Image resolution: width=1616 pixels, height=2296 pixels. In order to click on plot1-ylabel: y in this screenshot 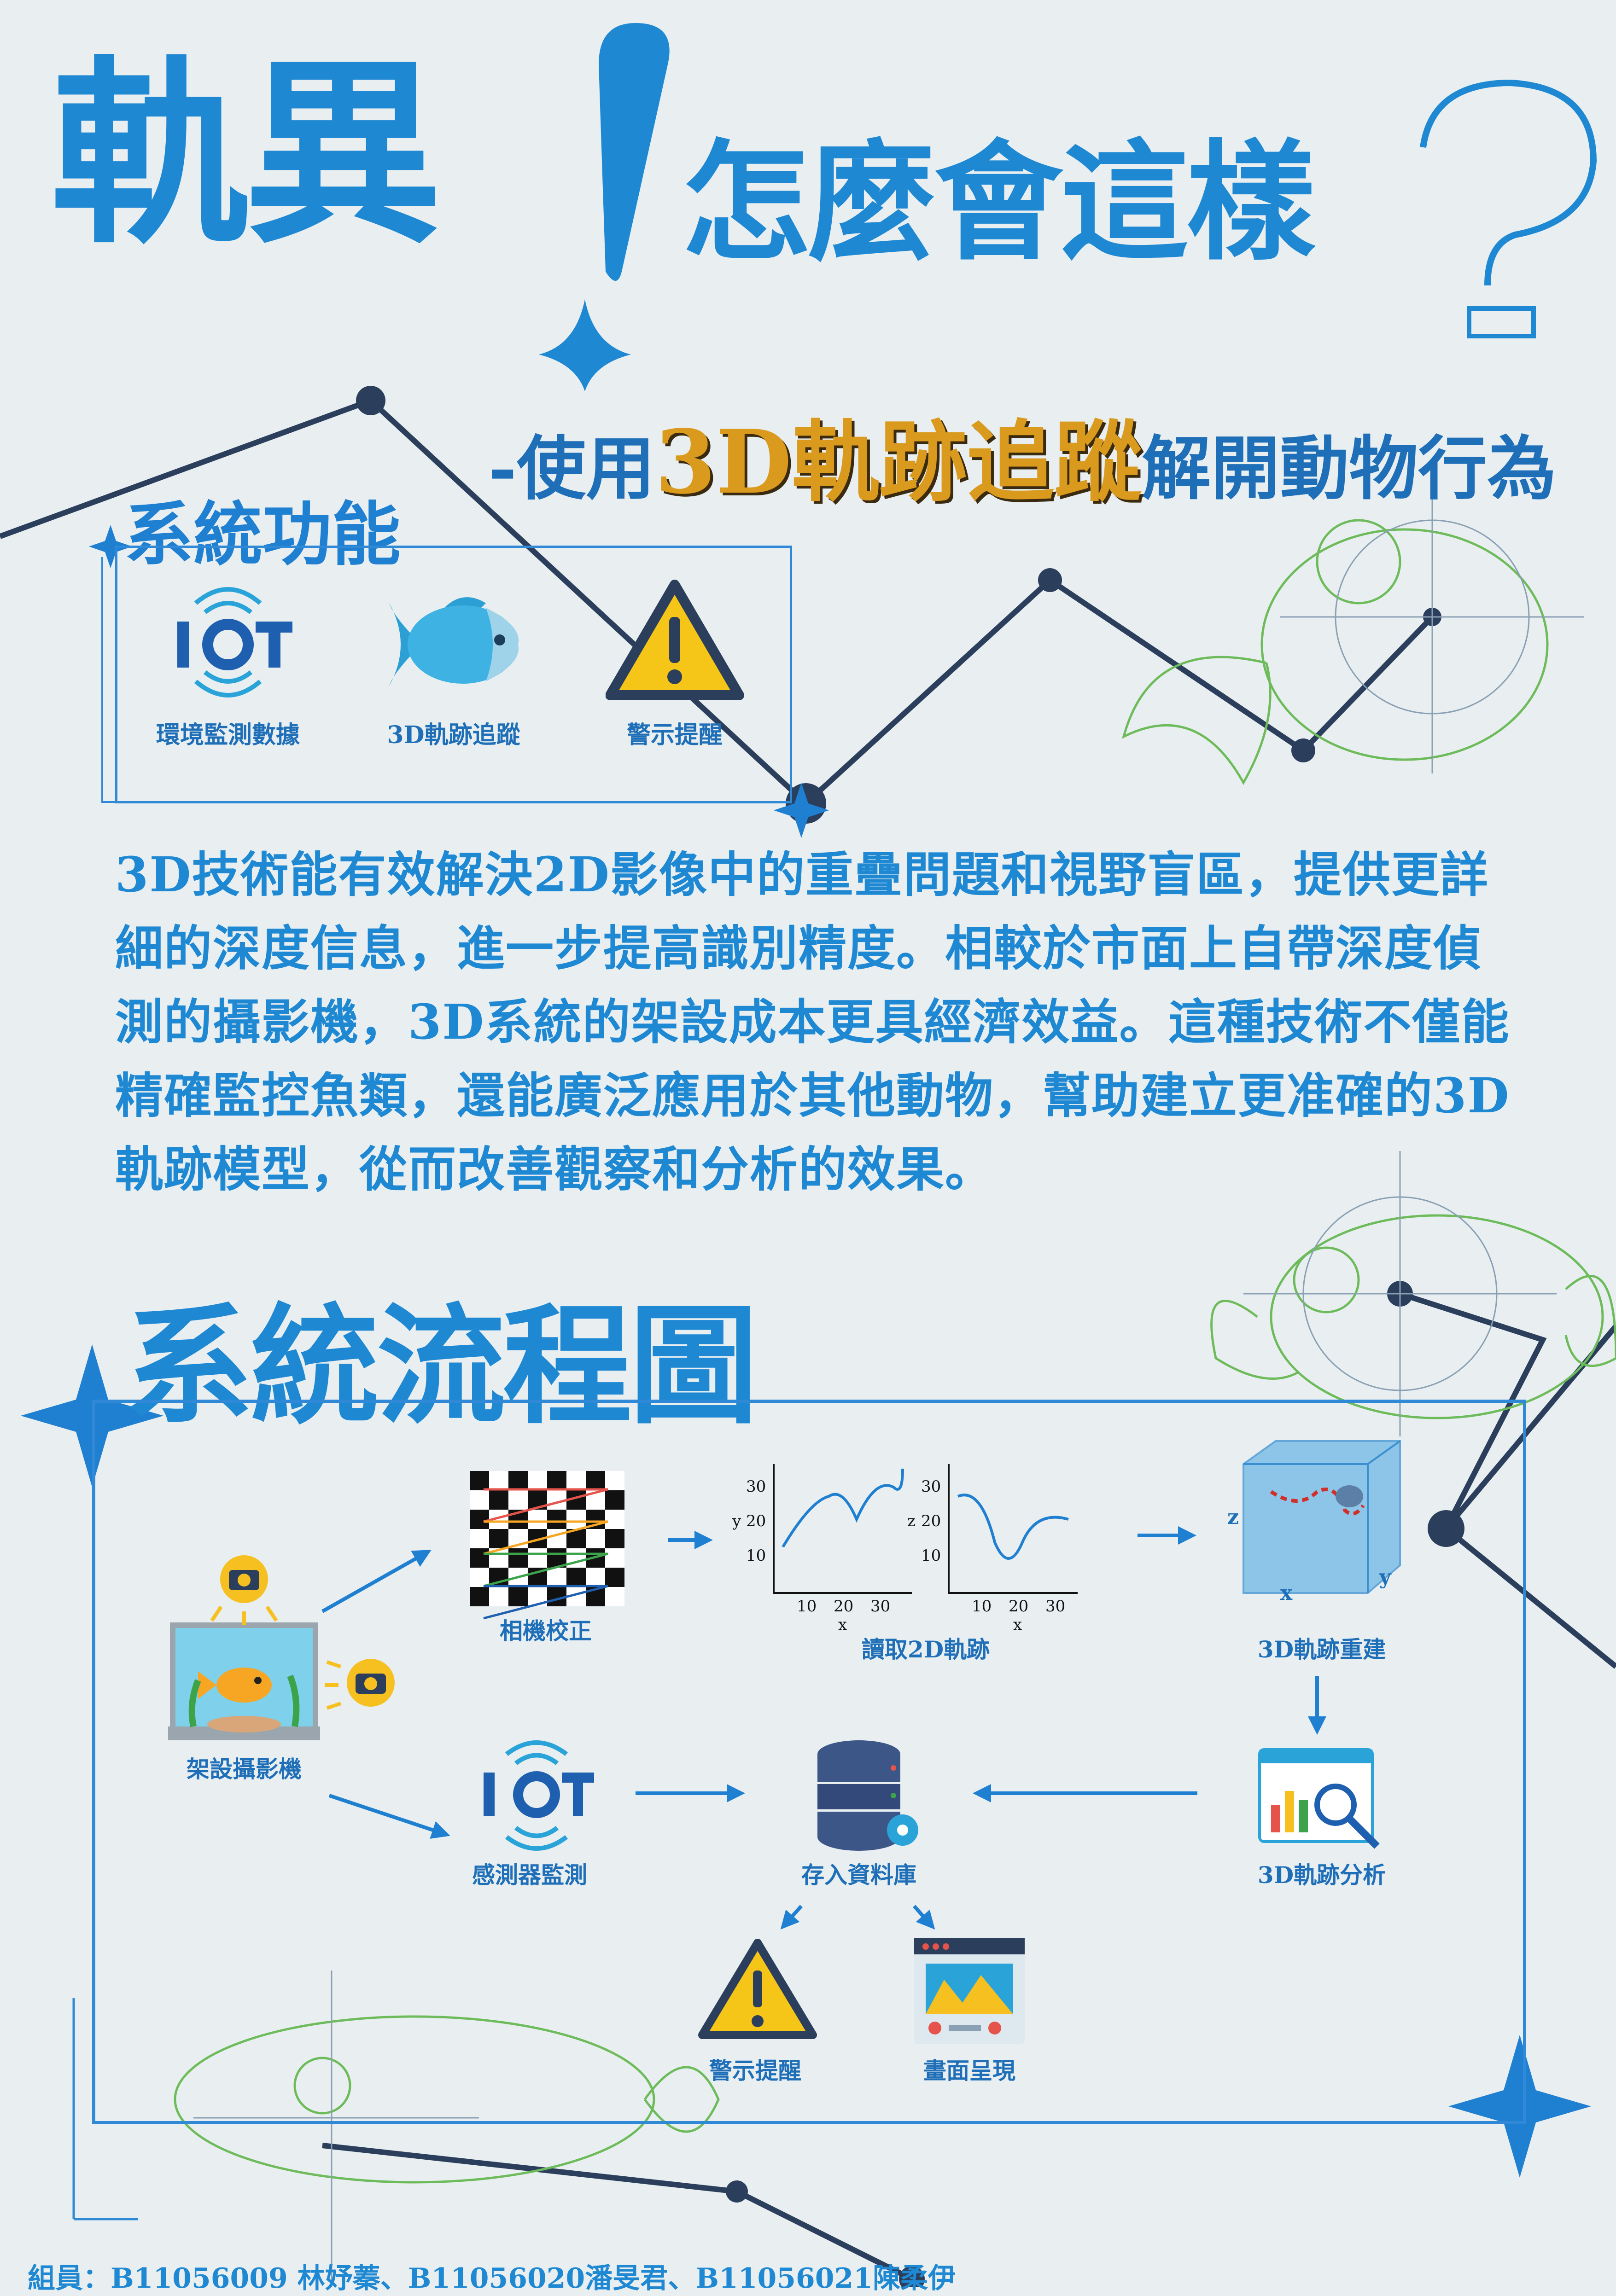, I will do `click(737, 1521)`.